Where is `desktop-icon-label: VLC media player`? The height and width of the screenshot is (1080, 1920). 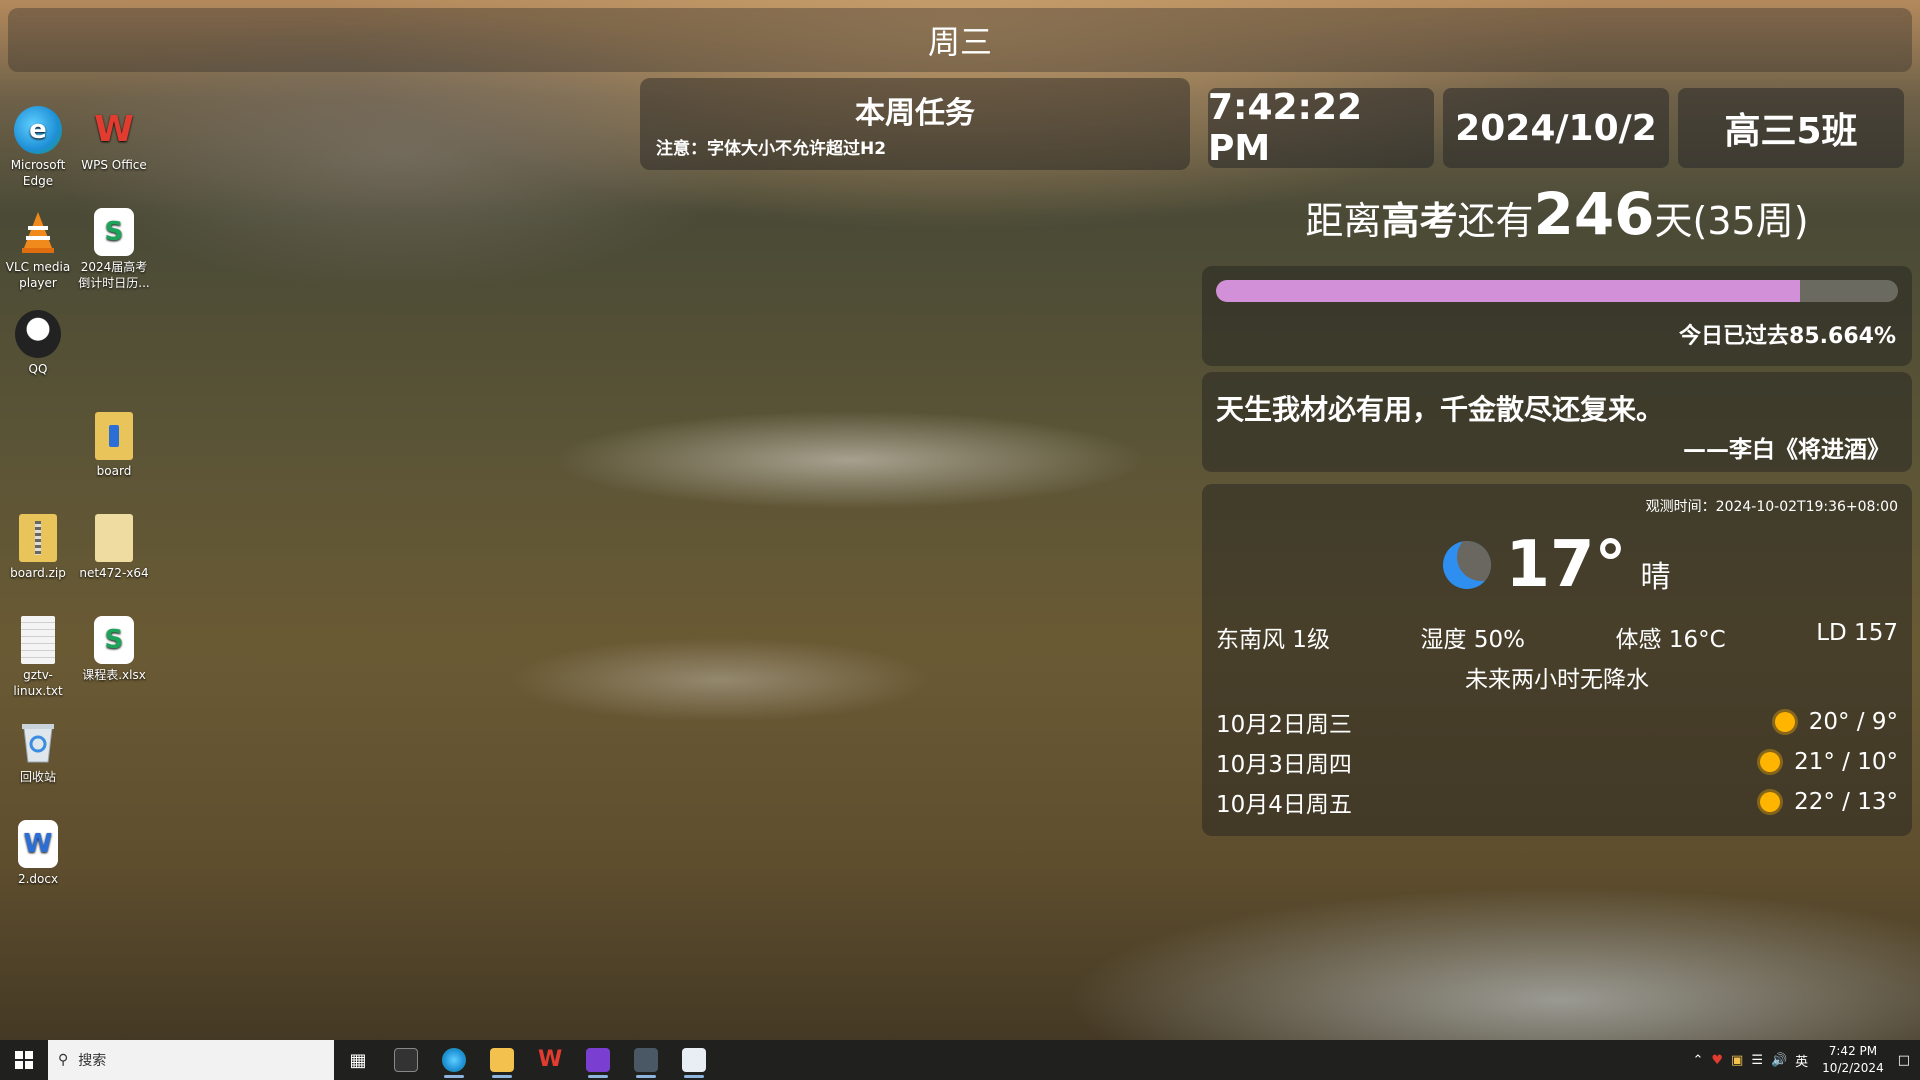 desktop-icon-label: VLC media player is located at coordinates (38, 275).